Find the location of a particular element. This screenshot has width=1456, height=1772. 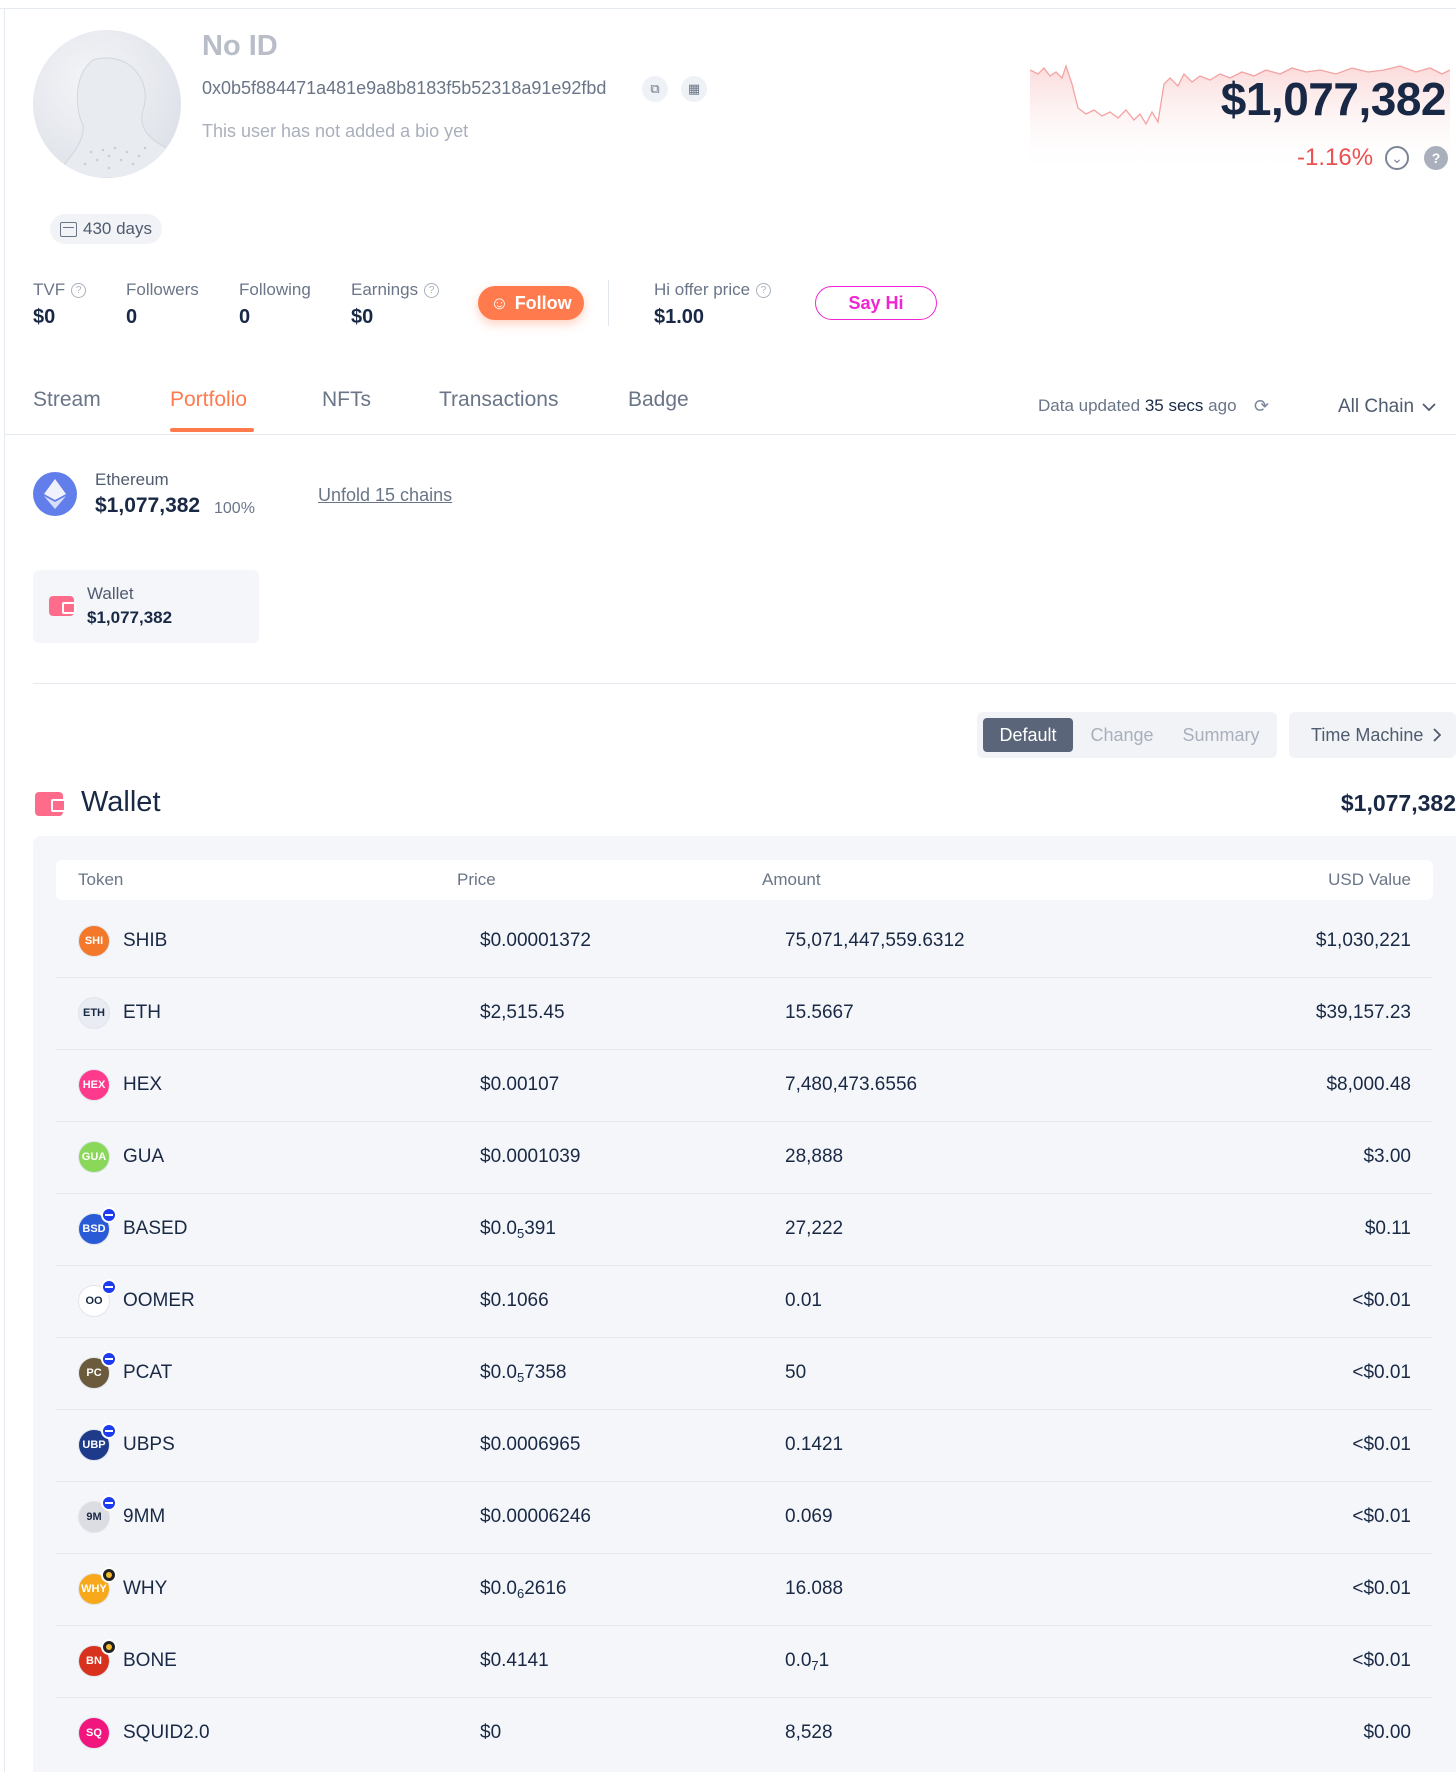

tab-nfts: NFTs is located at coordinates (346, 400).